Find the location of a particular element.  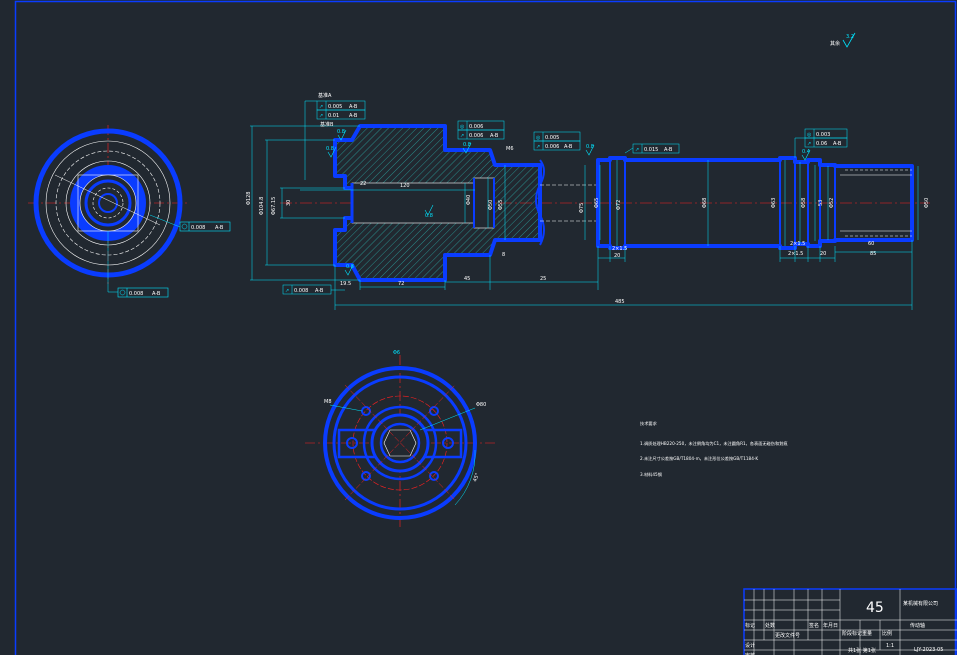

svg-text: Φ55 is located at coordinates (501, 205).